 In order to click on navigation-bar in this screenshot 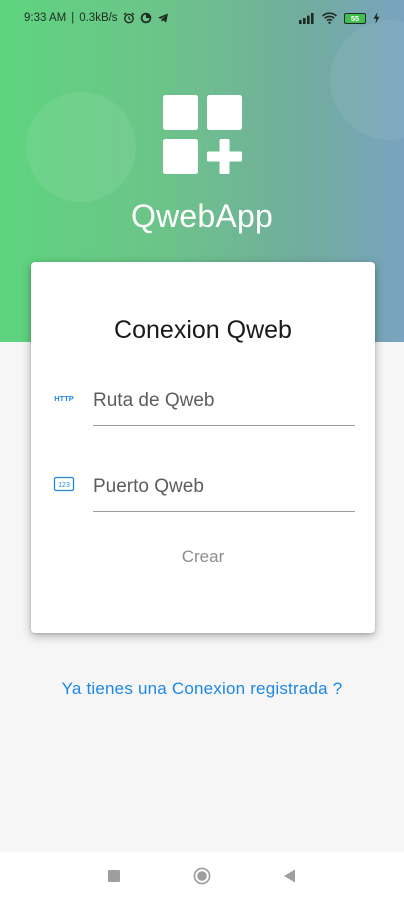, I will do `click(202, 876)`.